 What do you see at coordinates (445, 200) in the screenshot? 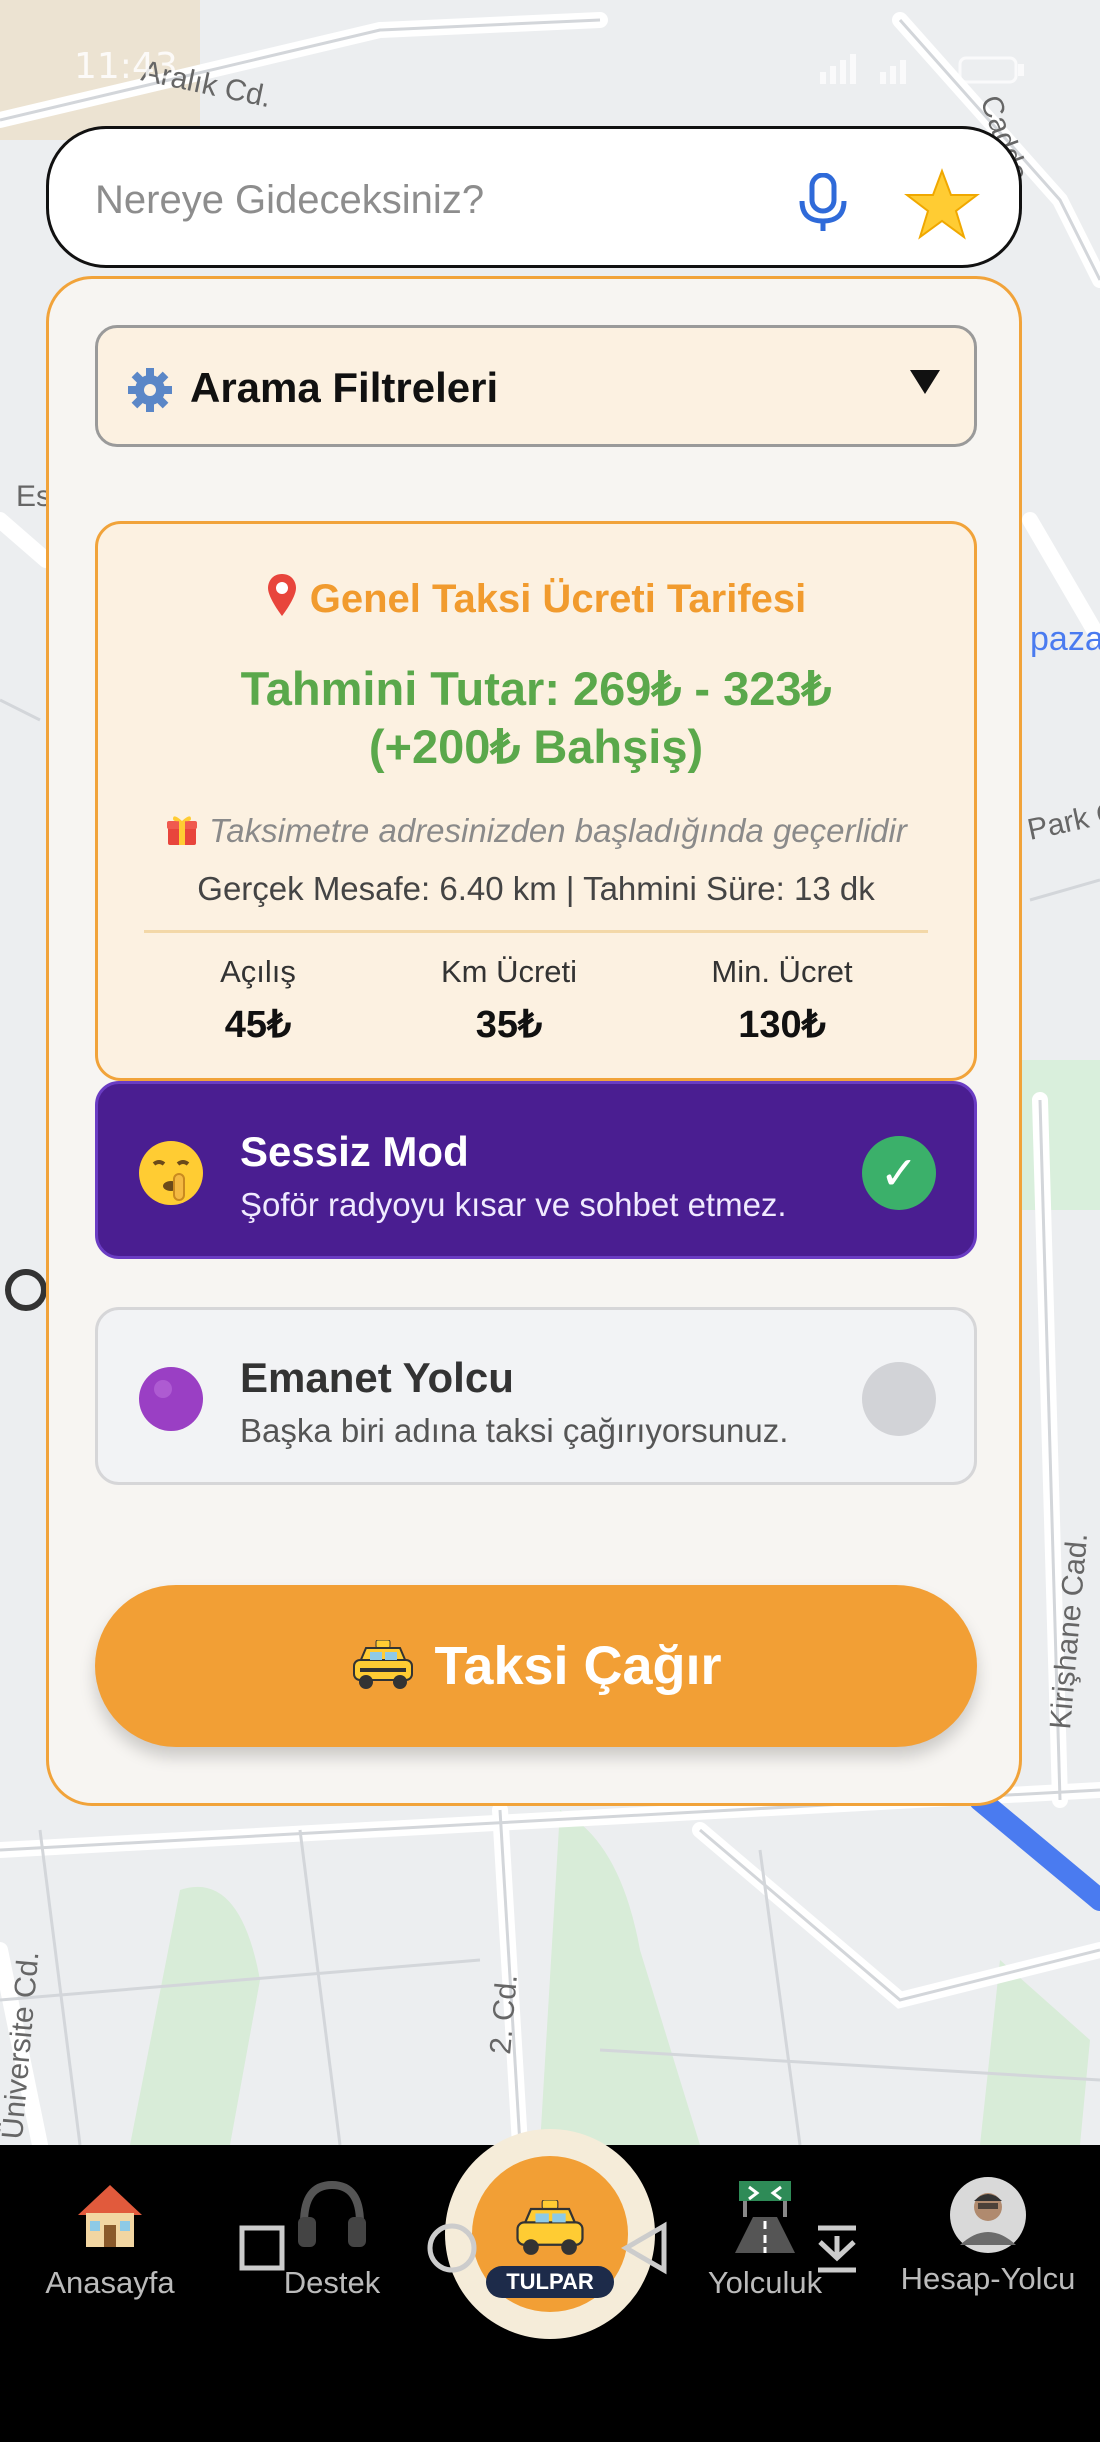
I see `search-input` at bounding box center [445, 200].